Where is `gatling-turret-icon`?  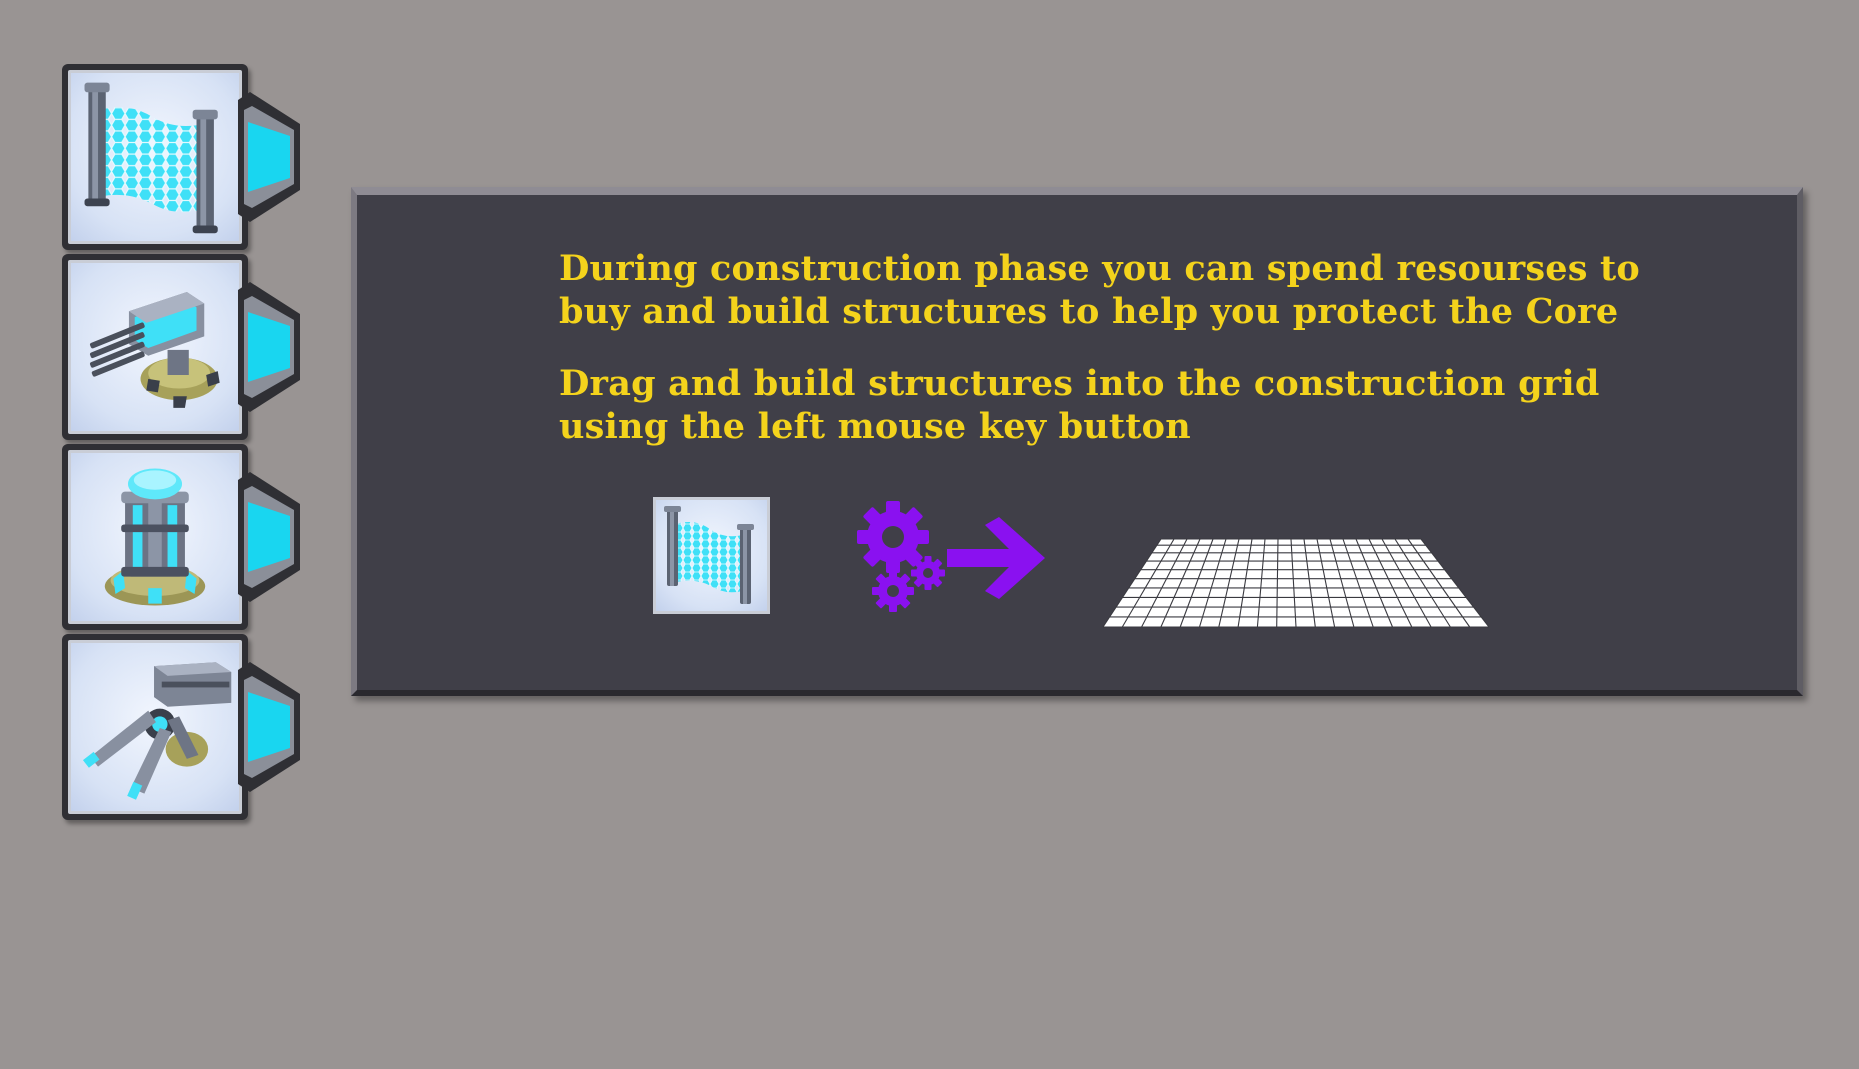
gatling-turret-icon is located at coordinates (155, 347).